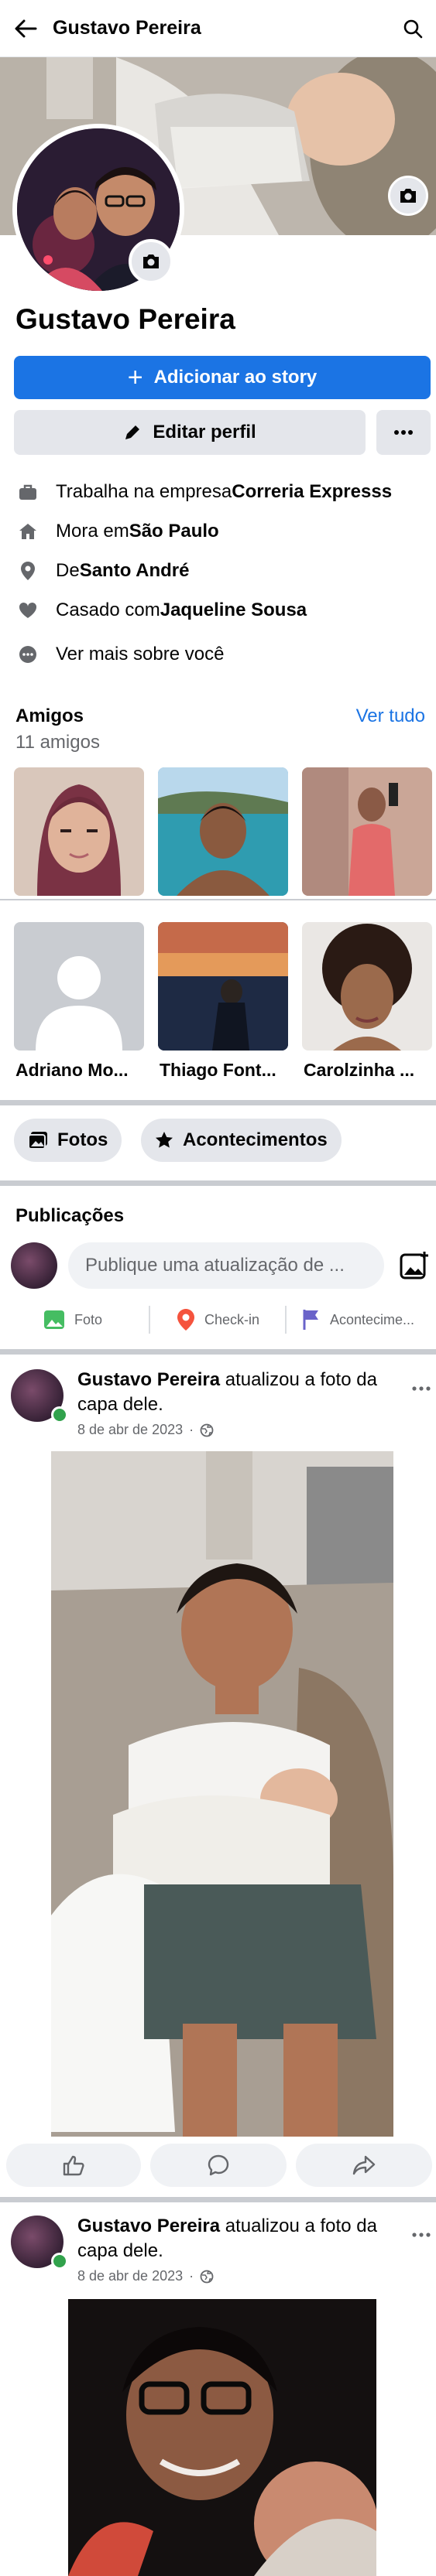  What do you see at coordinates (144, 491) in the screenshot?
I see `detail-work-prefix: Trabalha na empresa` at bounding box center [144, 491].